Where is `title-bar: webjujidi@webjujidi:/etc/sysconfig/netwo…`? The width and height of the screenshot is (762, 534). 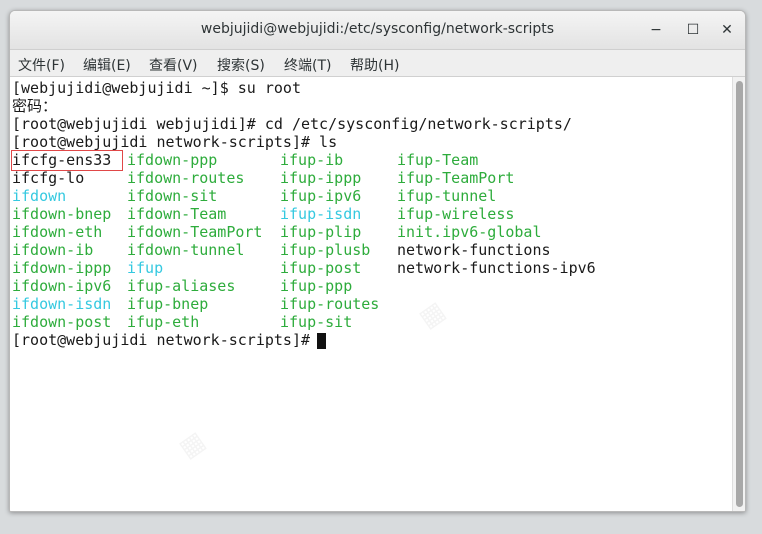 title-bar: webjujidi@webjujidi:/etc/sysconfig/netwo… is located at coordinates (377, 30).